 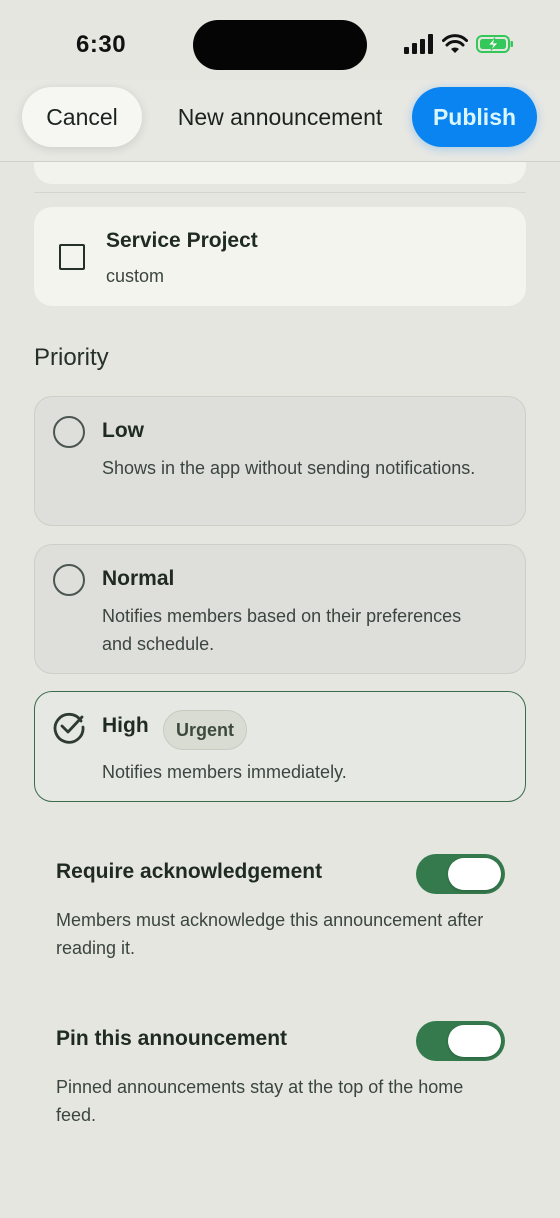 What do you see at coordinates (135, 276) in the screenshot?
I see `tag-option-subtitle: custom` at bounding box center [135, 276].